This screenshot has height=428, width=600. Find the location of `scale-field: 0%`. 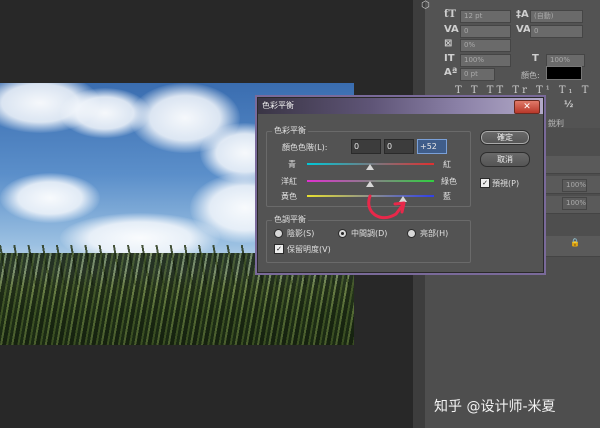

scale-field: 0% is located at coordinates (485, 45).